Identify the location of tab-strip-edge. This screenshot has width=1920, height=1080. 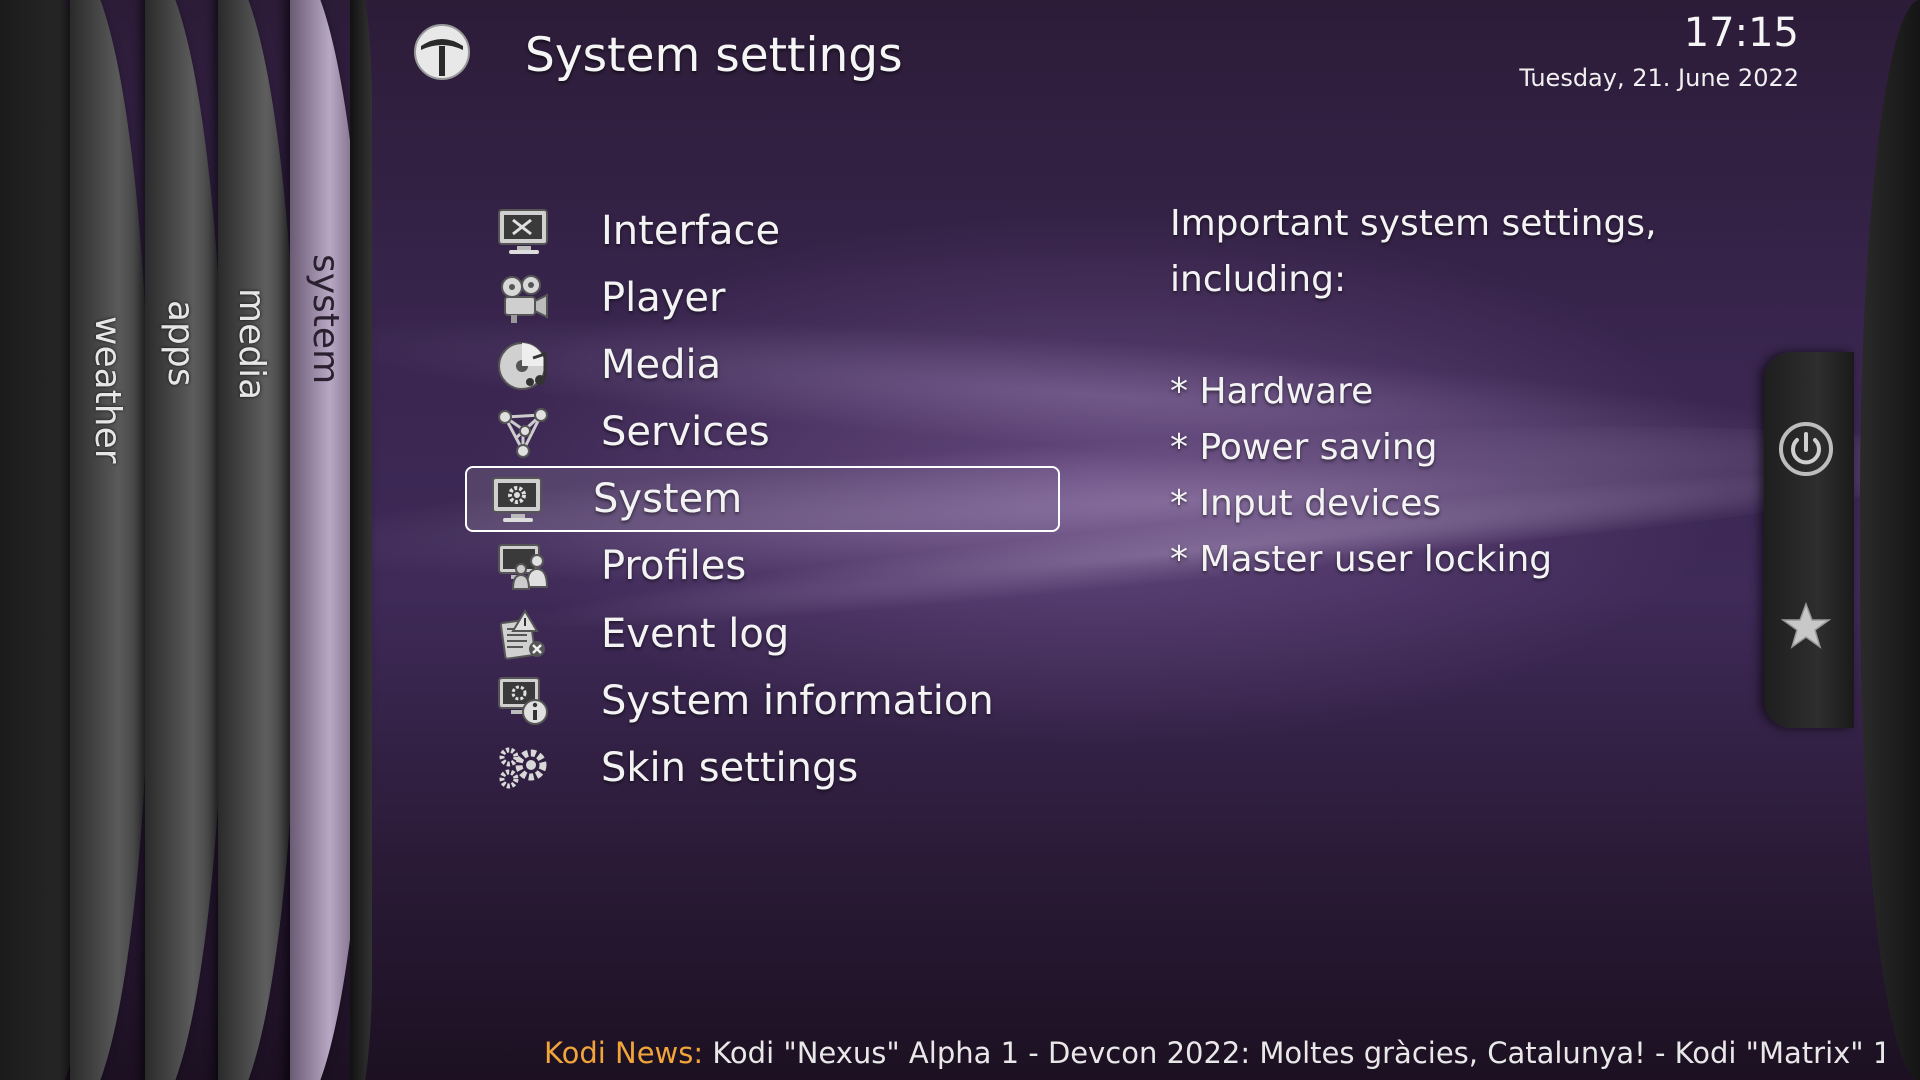
(361, 540).